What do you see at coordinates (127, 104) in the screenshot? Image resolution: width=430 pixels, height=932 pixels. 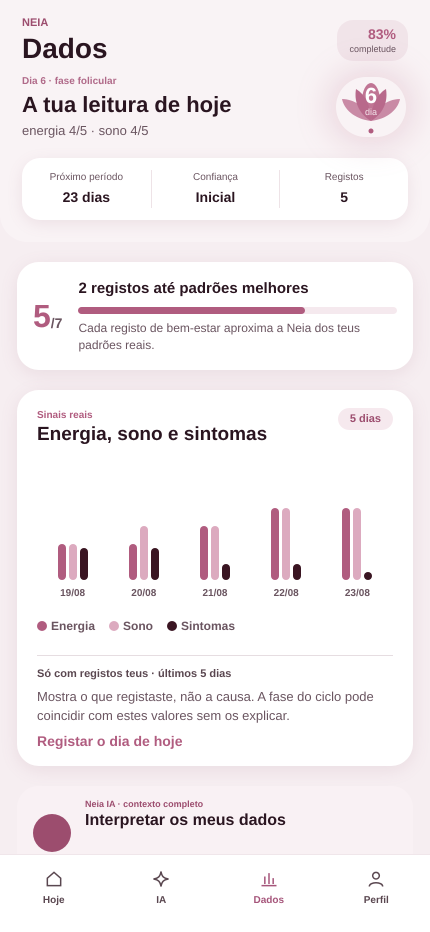 I see `section-title: A tua leitura de hoje` at bounding box center [127, 104].